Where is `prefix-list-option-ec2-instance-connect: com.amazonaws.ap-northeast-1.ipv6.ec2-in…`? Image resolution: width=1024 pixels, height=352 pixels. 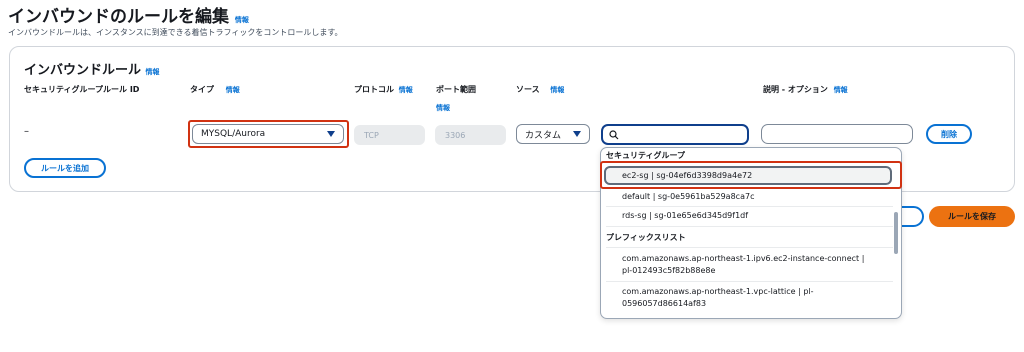 prefix-list-option-ec2-instance-connect: com.amazonaws.ap-northeast-1.ipv6.ec2-in… is located at coordinates (743, 264).